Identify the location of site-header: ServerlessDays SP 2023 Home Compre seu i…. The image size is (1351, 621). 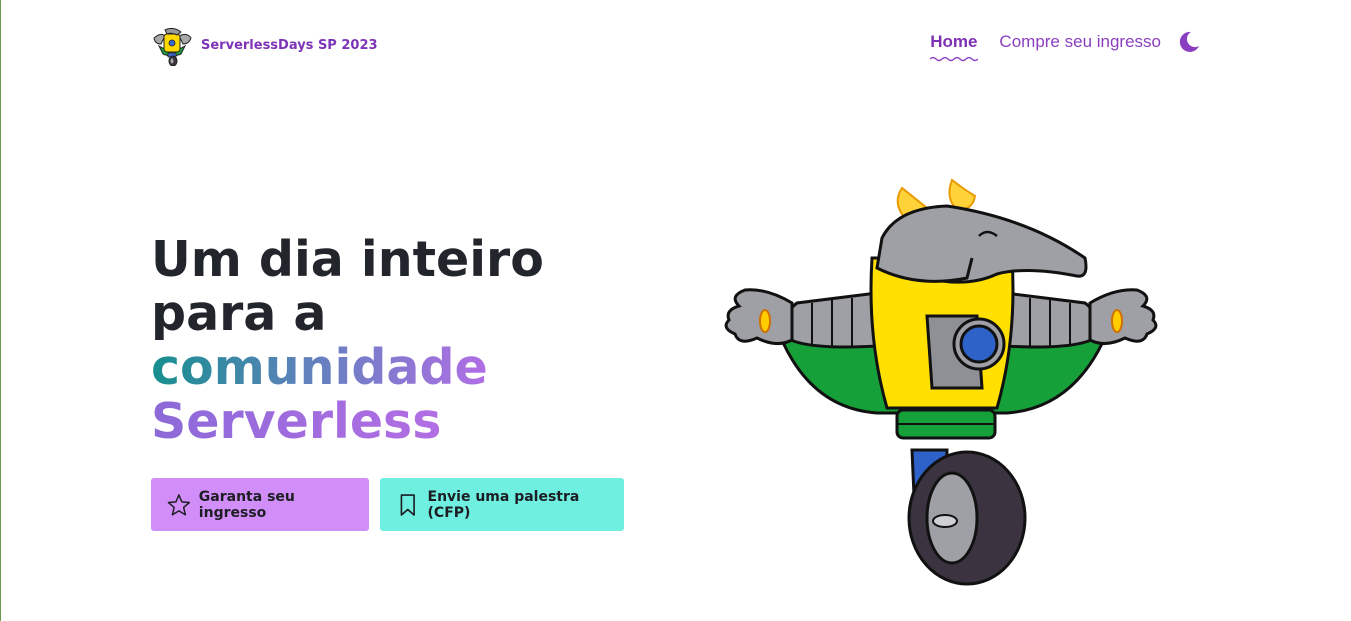
(676, 45).